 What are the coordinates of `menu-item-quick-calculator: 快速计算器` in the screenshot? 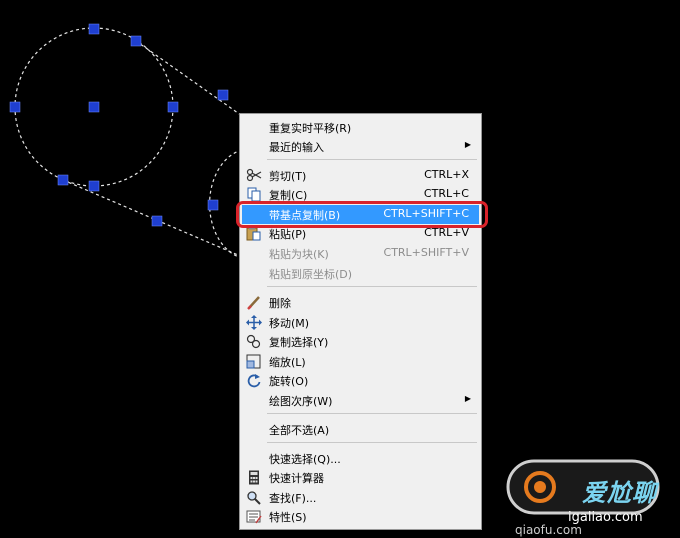 It's located at (360, 477).